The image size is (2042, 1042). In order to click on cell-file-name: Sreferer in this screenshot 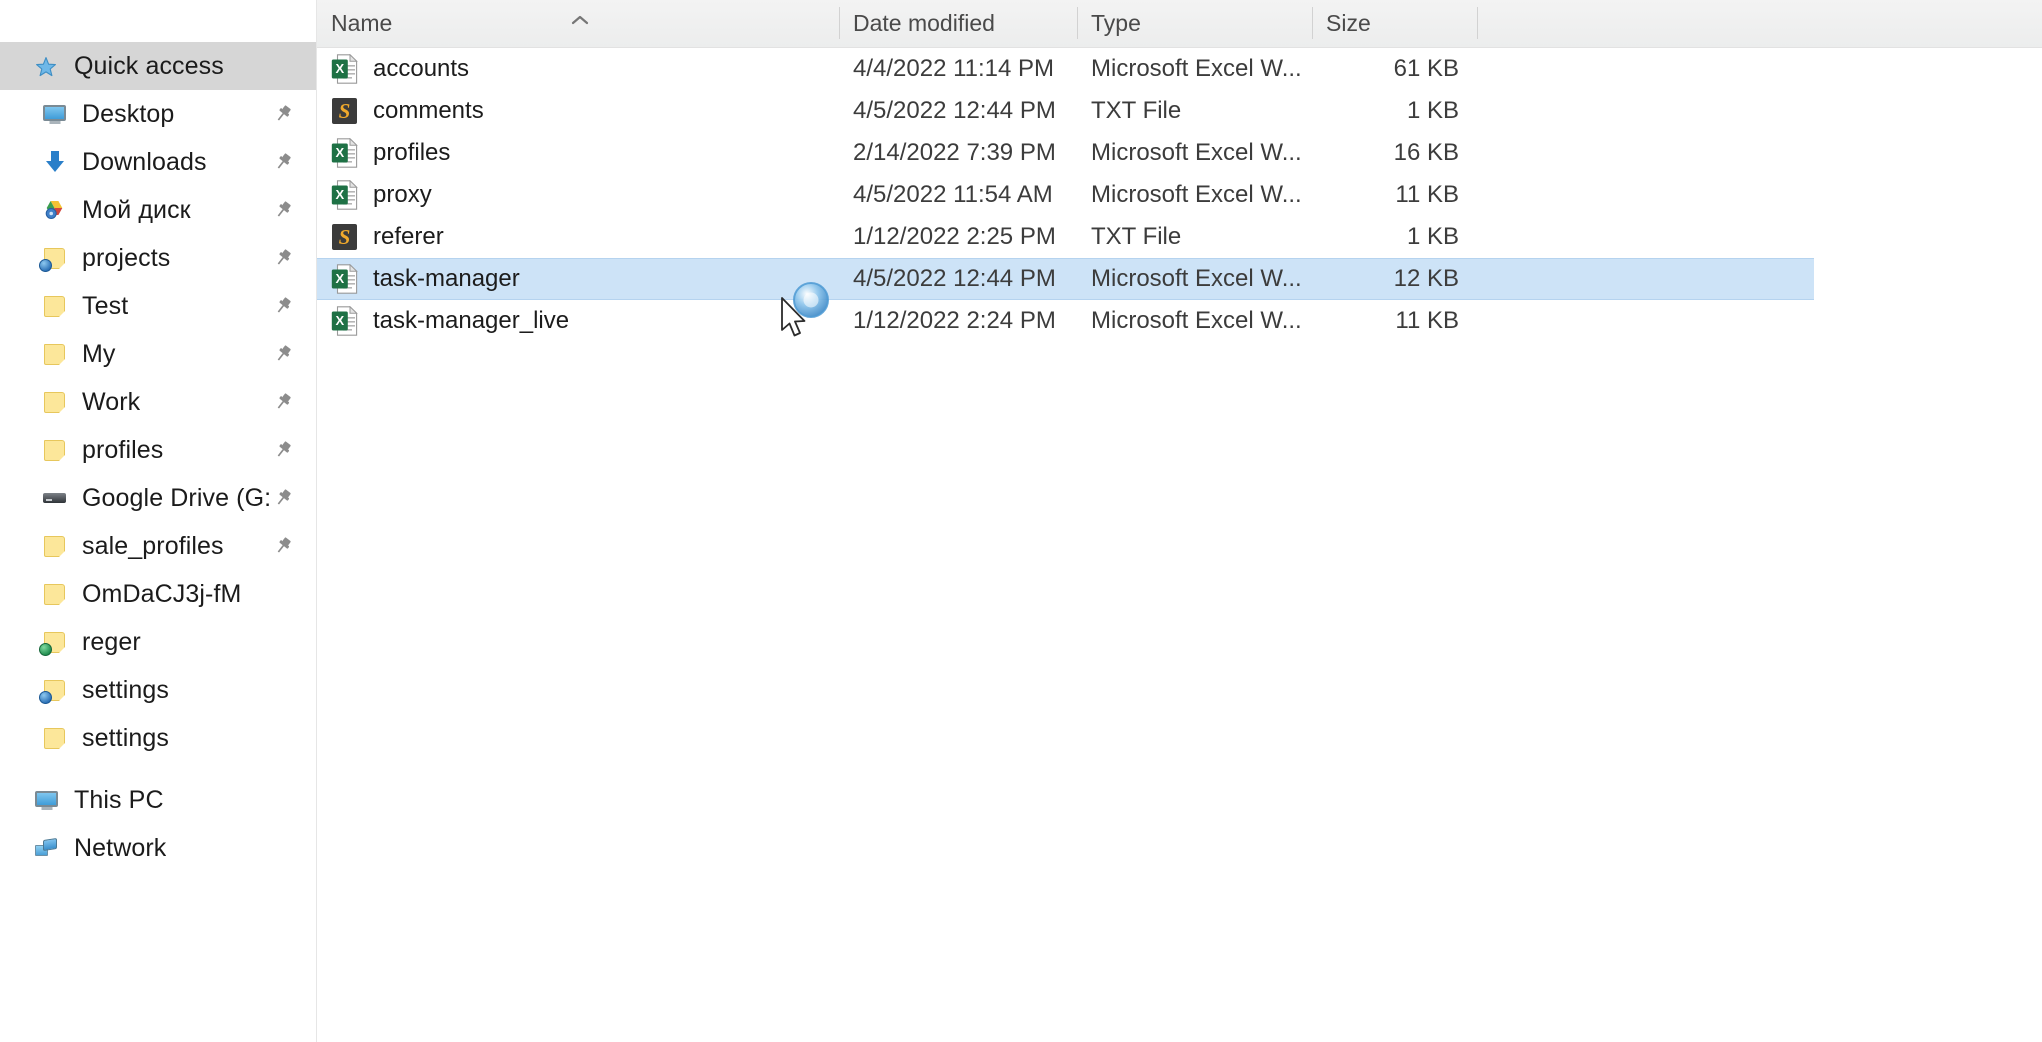, I will do `click(578, 237)`.